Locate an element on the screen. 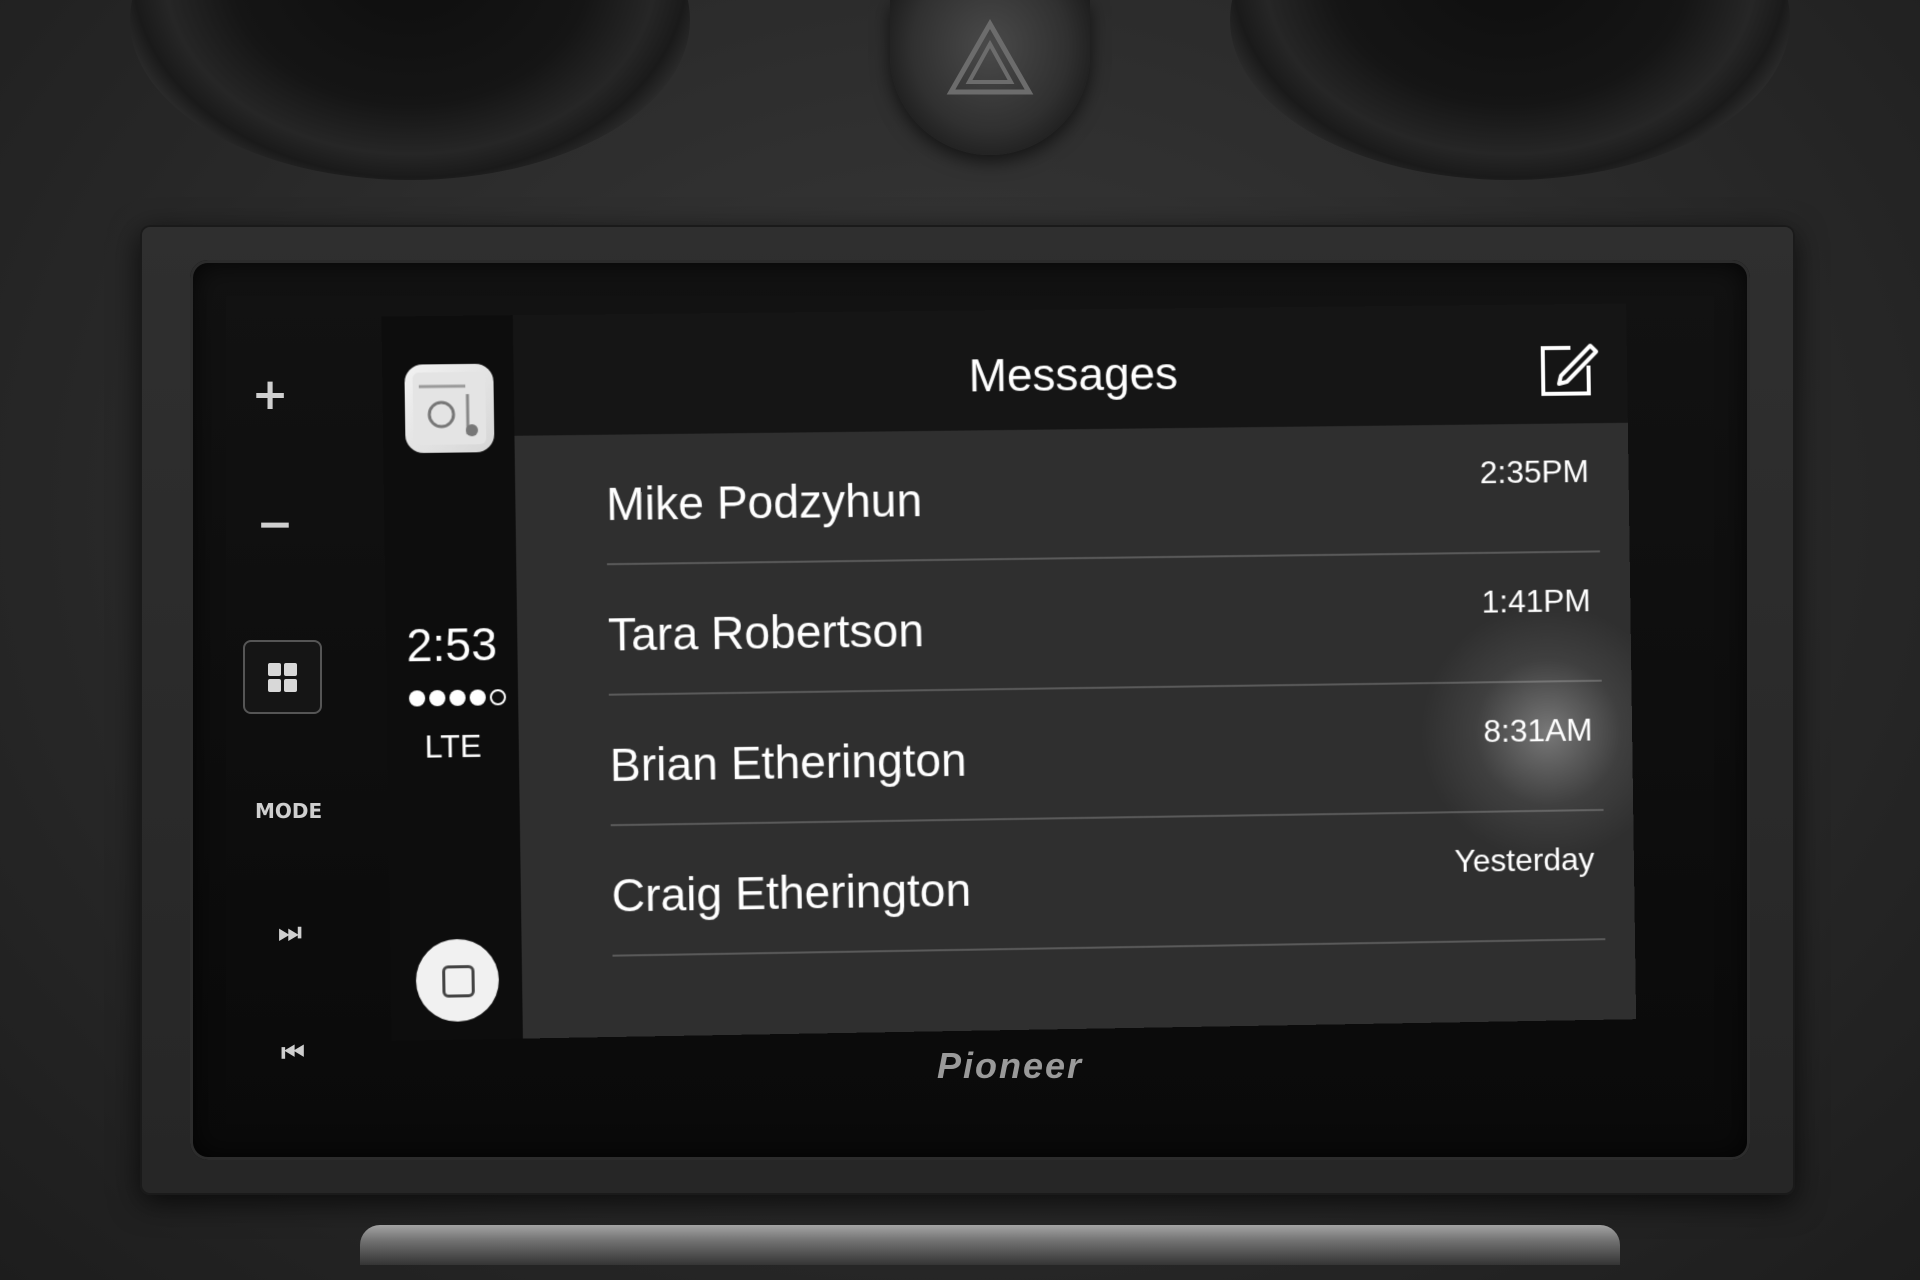  contact-name: Tara Robertson is located at coordinates (766, 632).